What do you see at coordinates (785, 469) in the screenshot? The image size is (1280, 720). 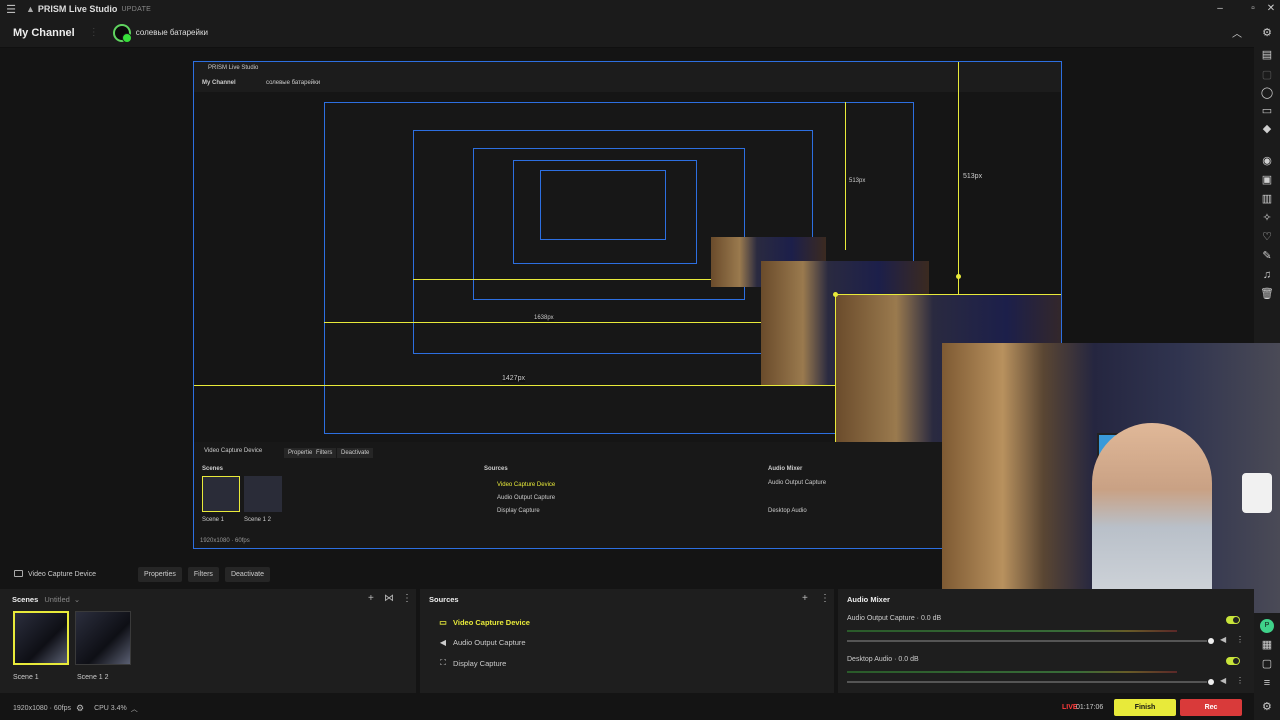 I see `nested-mixer-title: Audio Mixer` at bounding box center [785, 469].